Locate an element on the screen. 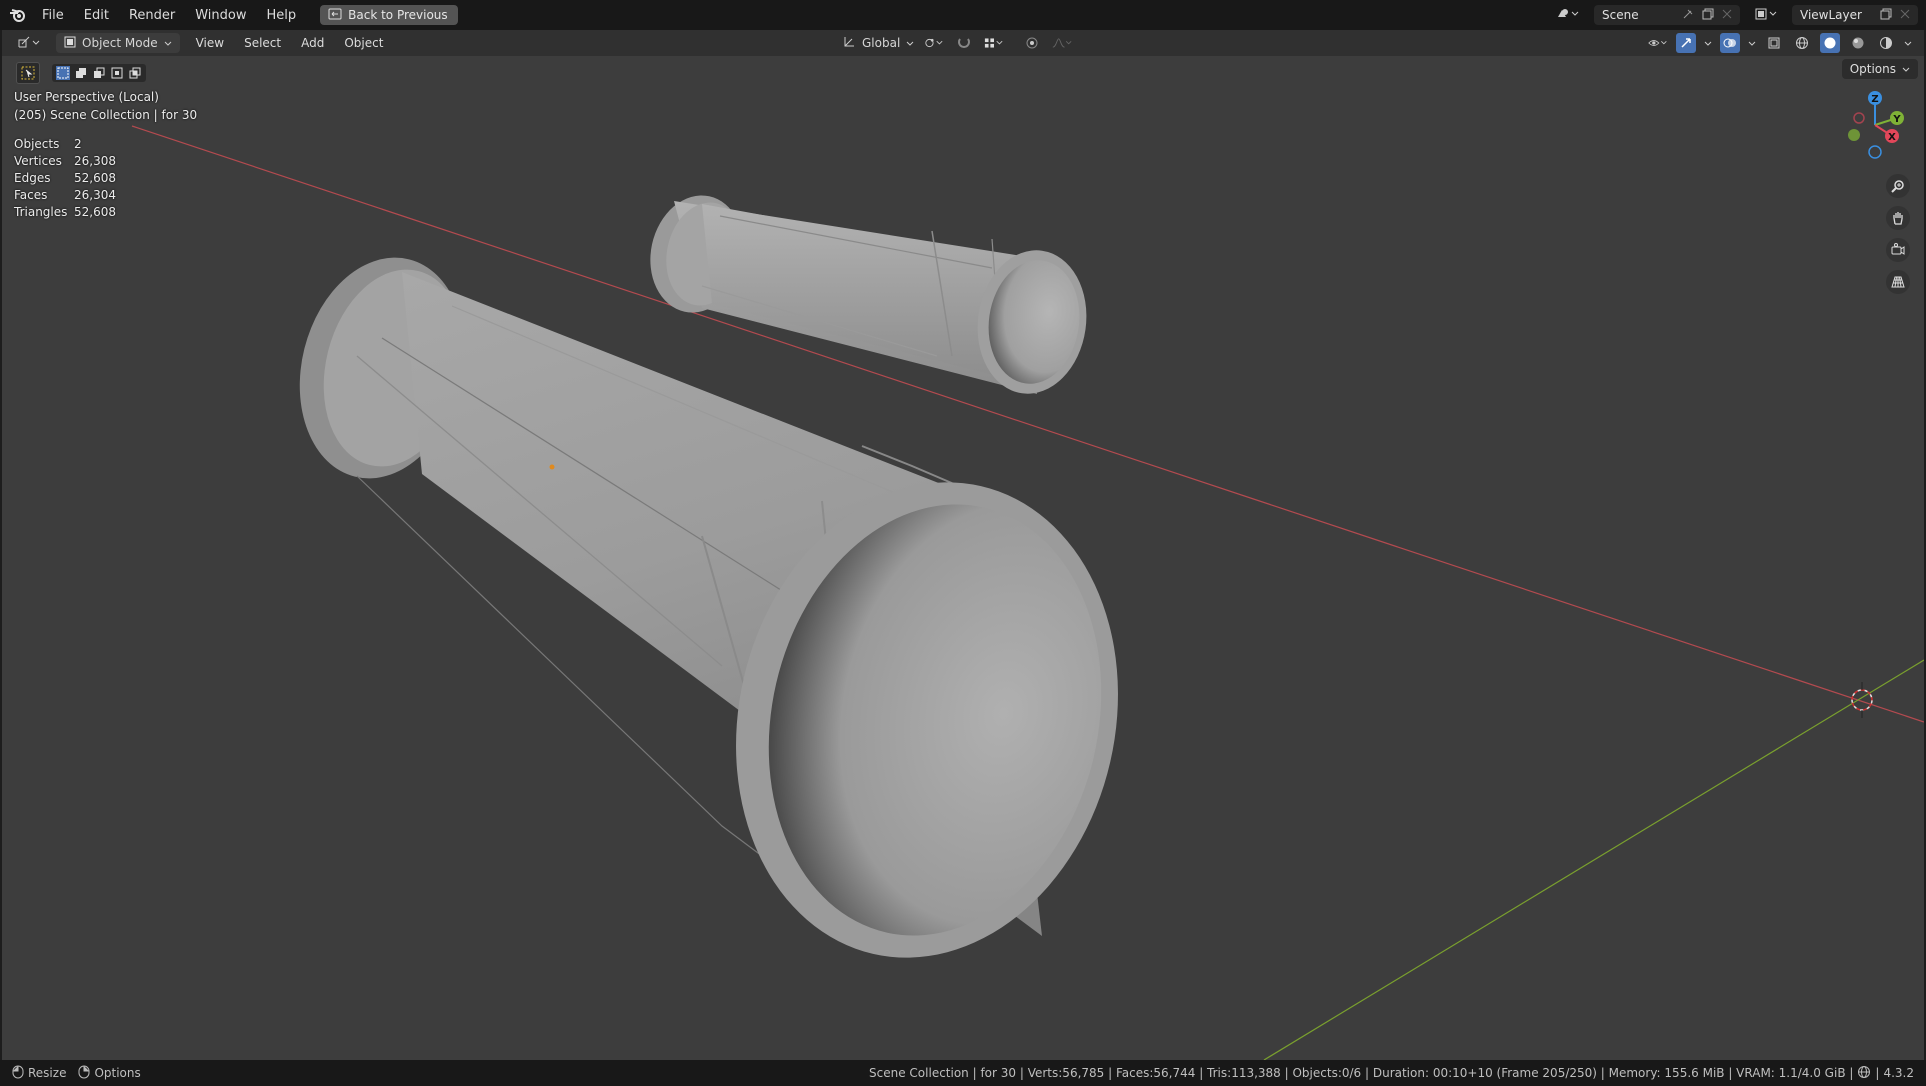 This screenshot has height=1086, width=1926. menu-window: Window is located at coordinates (220, 15).